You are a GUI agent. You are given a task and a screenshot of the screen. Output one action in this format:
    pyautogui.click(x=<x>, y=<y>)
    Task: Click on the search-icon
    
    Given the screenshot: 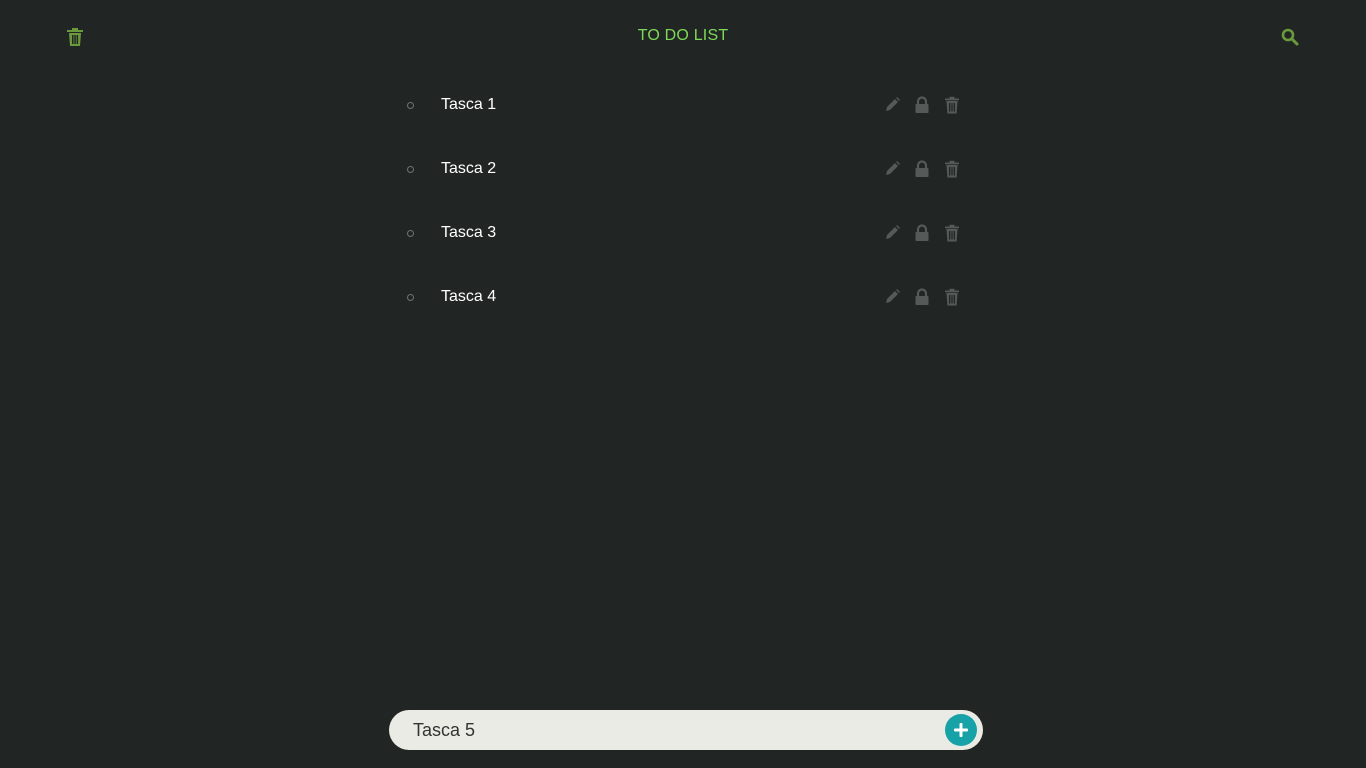 What is the action you would take?
    pyautogui.click(x=1290, y=37)
    